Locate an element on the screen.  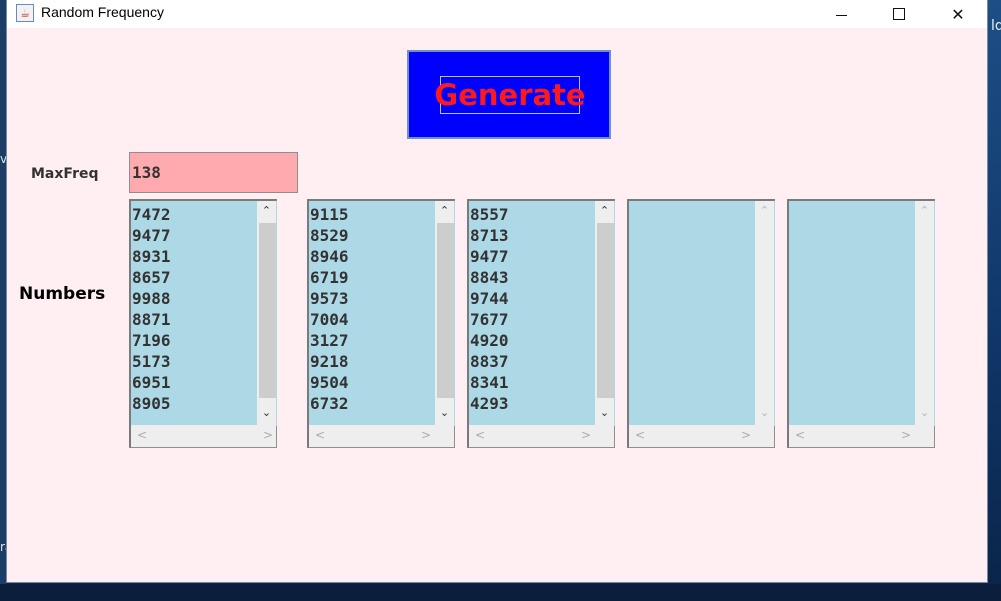
numbers-pane-5: ⌃ ⌄ < > is located at coordinates (861, 323).